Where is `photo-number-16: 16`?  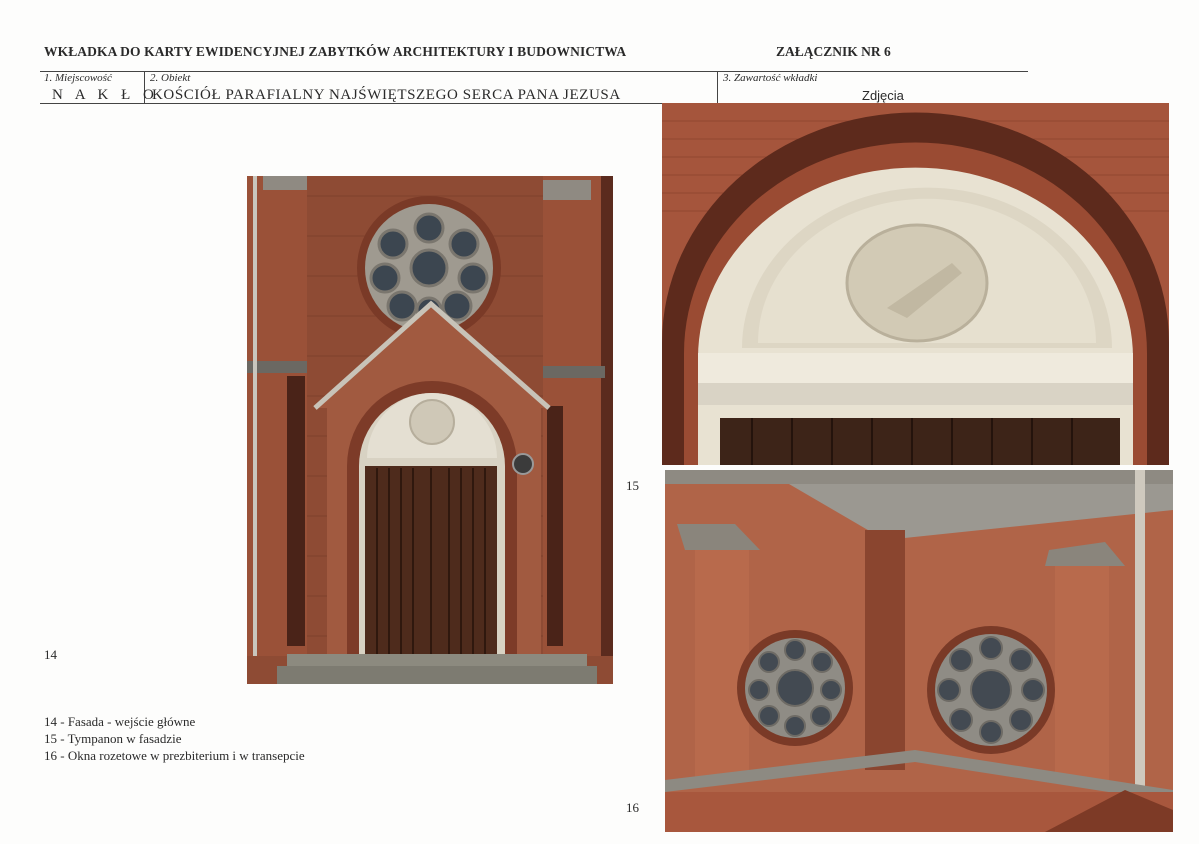 photo-number-16: 16 is located at coordinates (632, 807).